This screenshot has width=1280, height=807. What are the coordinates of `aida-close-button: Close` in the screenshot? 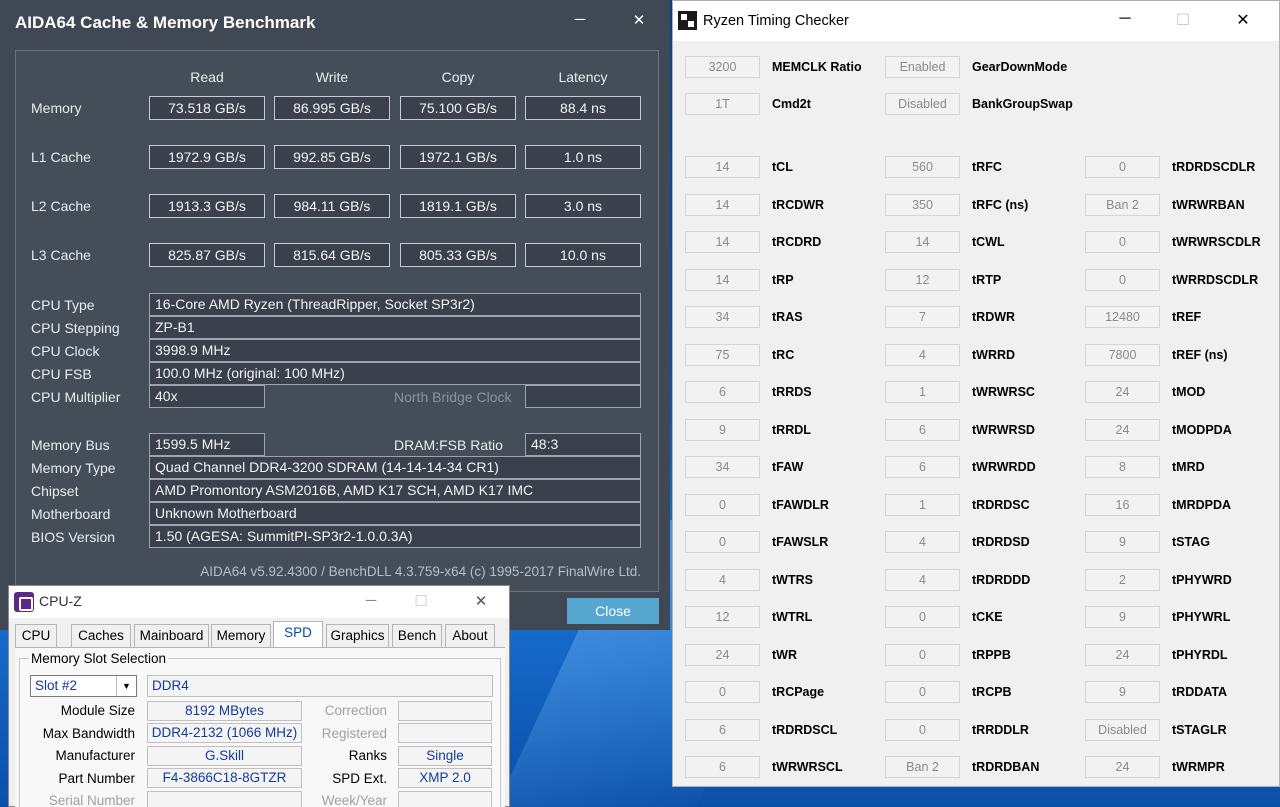 It's located at (613, 611).